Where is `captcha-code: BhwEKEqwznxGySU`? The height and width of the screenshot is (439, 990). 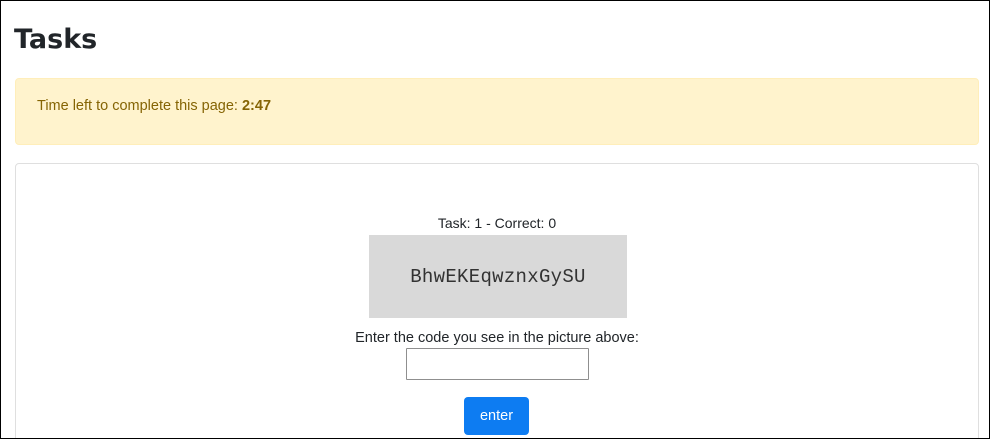 captcha-code: BhwEKEqwznxGySU is located at coordinates (498, 277).